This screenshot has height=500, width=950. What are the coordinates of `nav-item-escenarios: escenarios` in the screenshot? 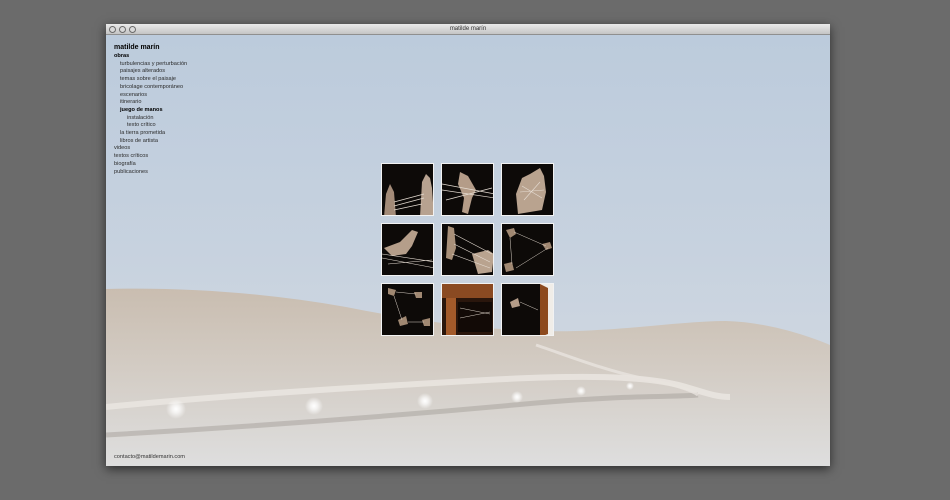 It's located at (150, 96).